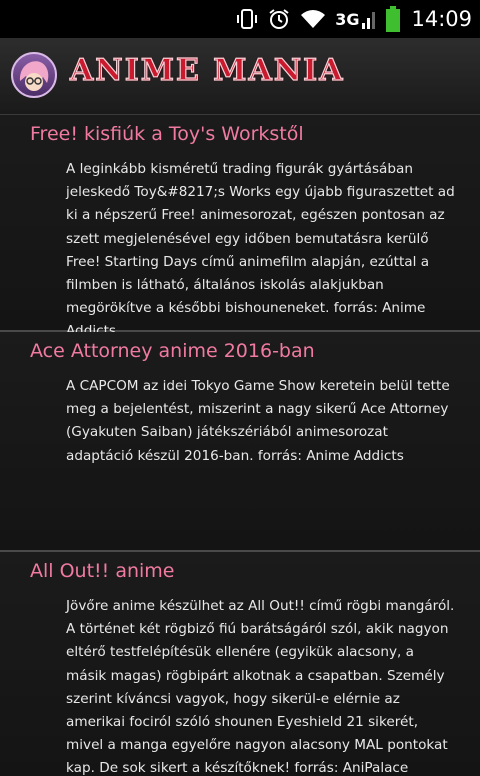 The width and height of the screenshot is (480, 776). I want to click on battery-icon, so click(393, 19).